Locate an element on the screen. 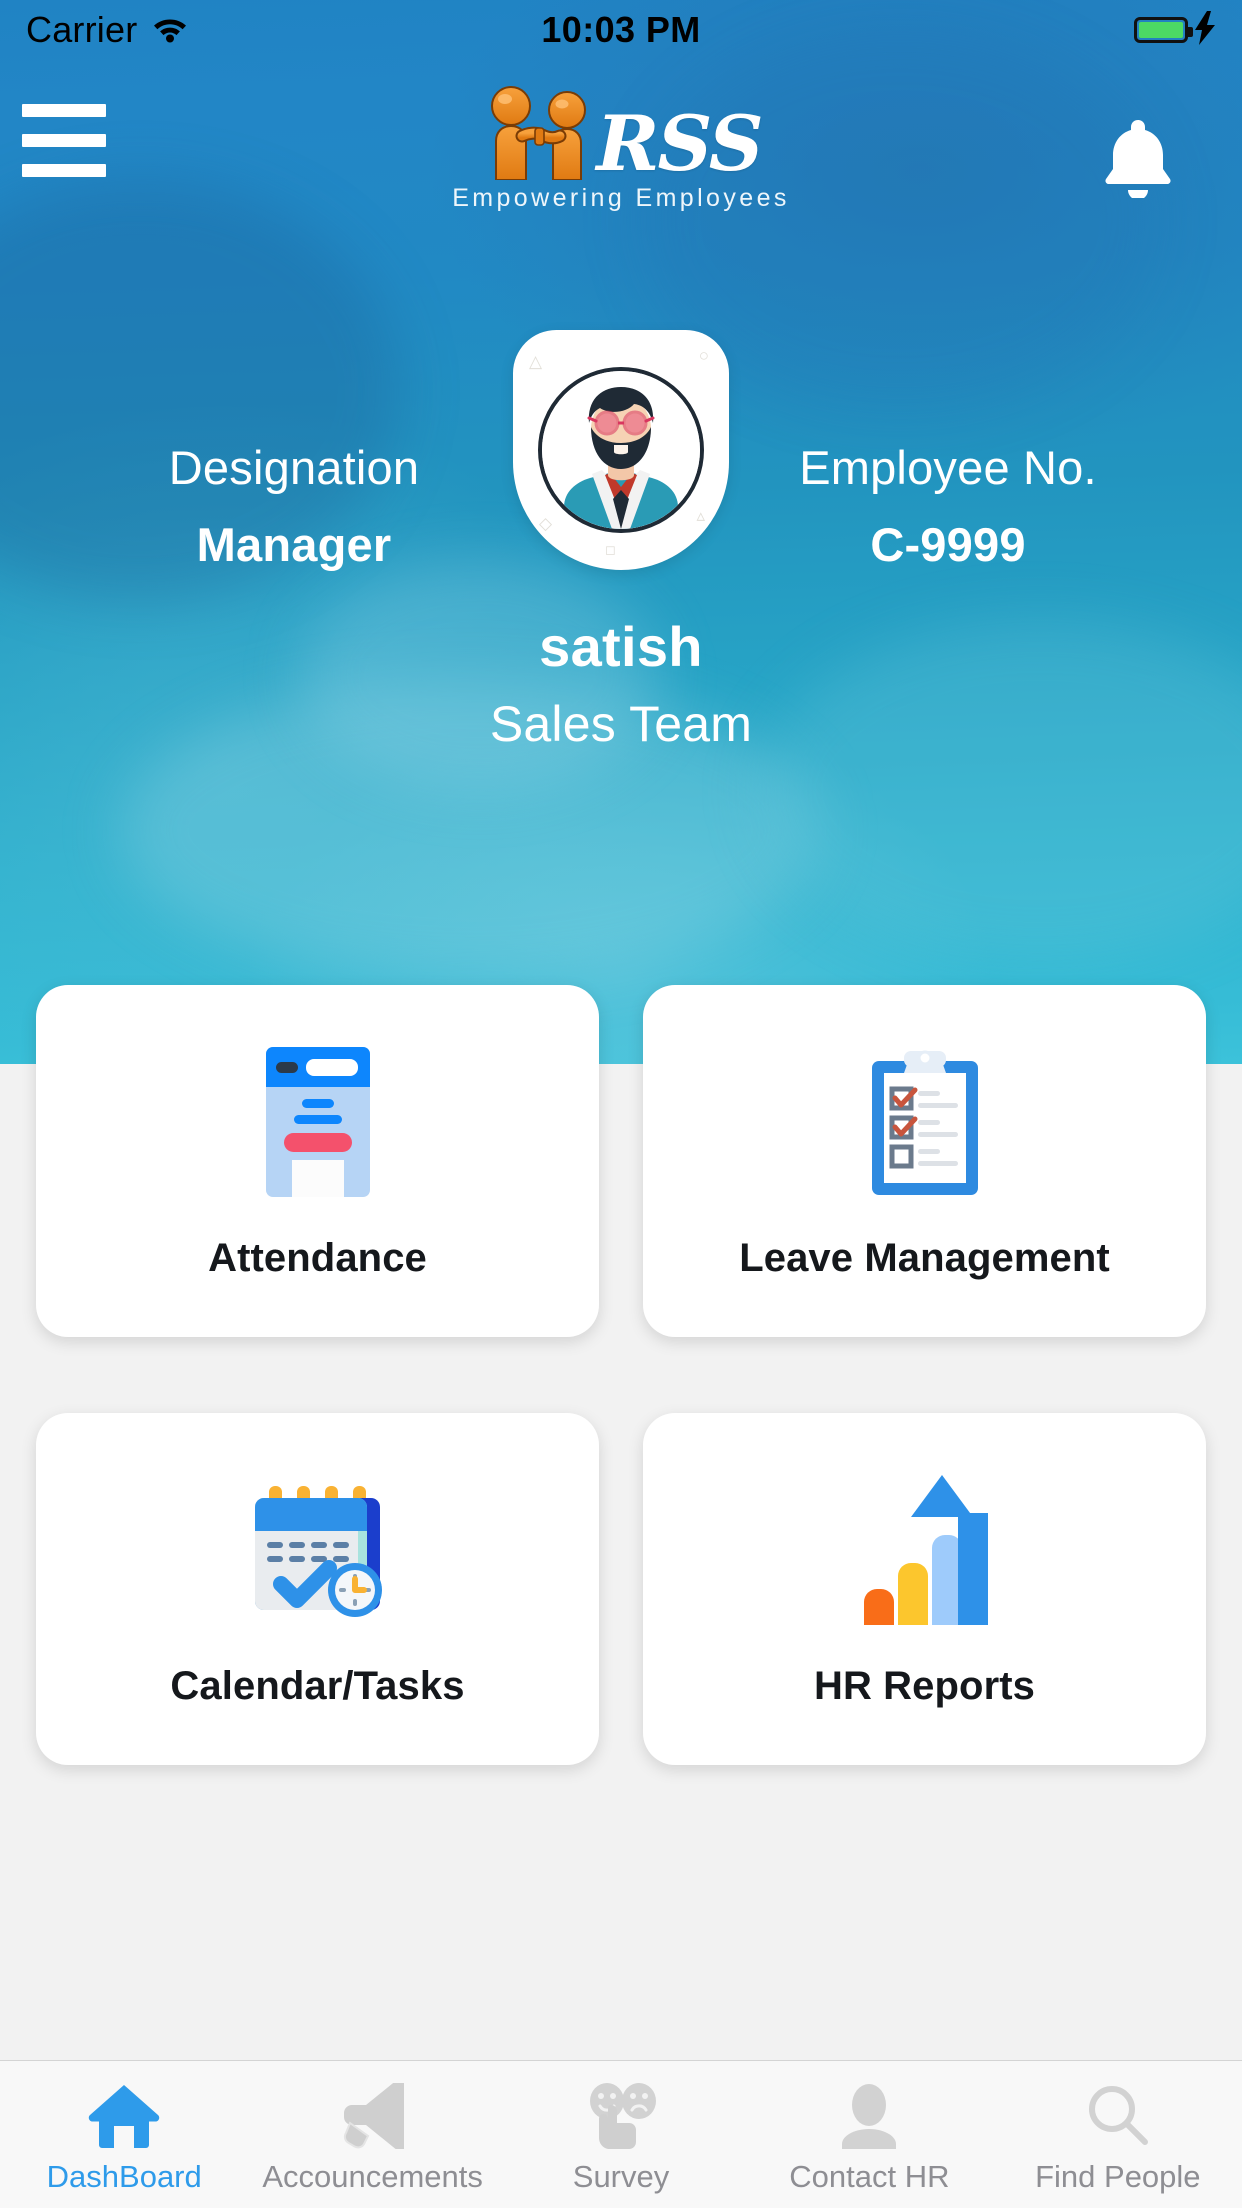  user-avatar-bearded-man is located at coordinates (621, 450).